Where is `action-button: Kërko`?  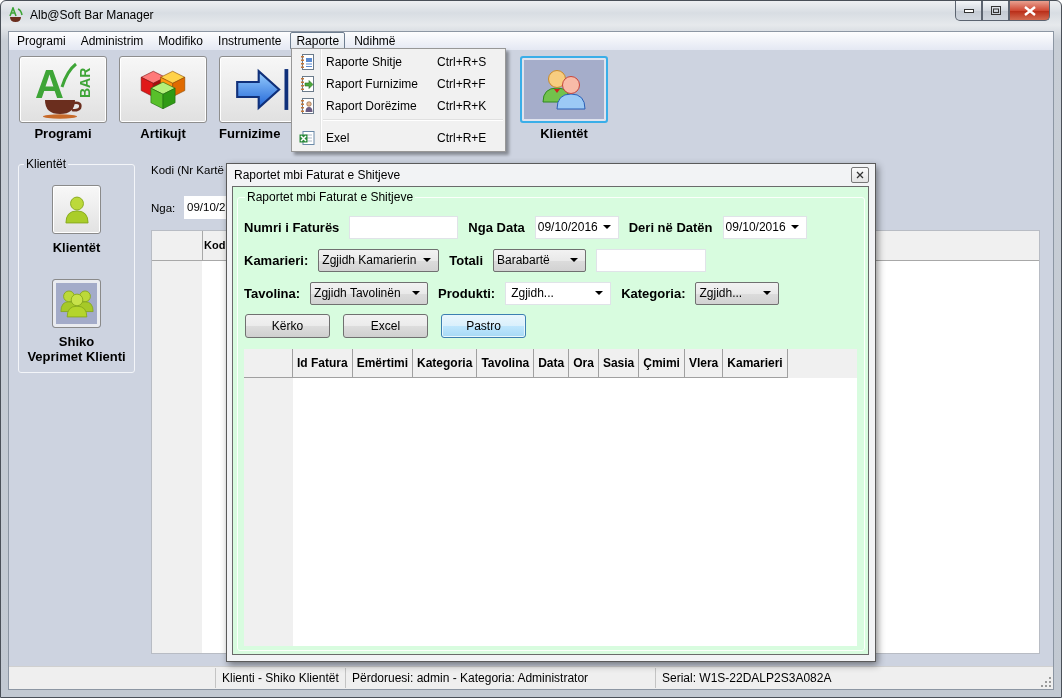 action-button: Kërko is located at coordinates (287, 326).